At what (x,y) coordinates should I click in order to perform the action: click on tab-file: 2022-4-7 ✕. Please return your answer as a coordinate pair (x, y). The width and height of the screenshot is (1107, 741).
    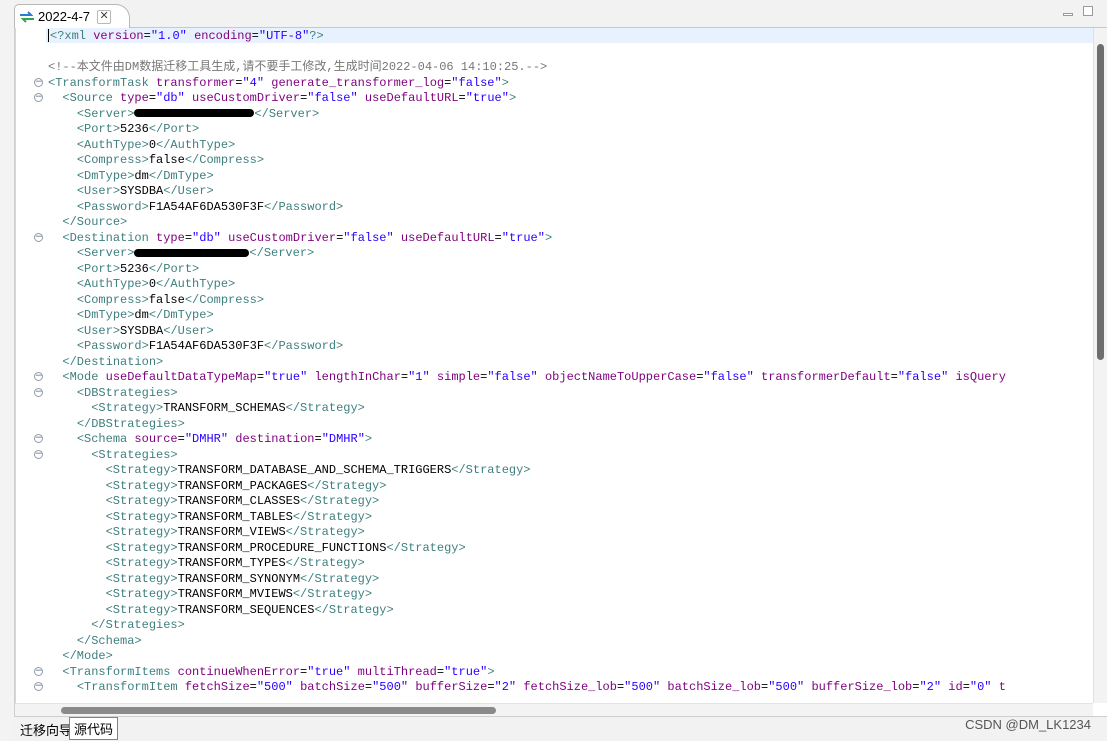
    Looking at the image, I should click on (72, 16).